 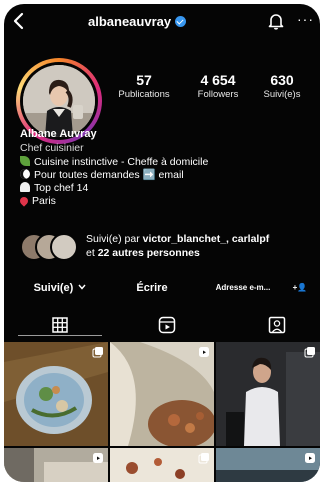 I want to click on bio-line: Pour toutes demandes ➡️ email, so click(x=102, y=175).